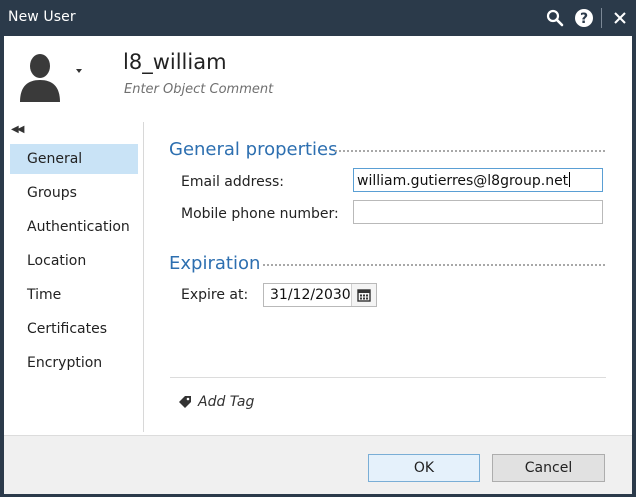 The width and height of the screenshot is (636, 497). What do you see at coordinates (318, 18) in the screenshot?
I see `title-bar: New User ?` at bounding box center [318, 18].